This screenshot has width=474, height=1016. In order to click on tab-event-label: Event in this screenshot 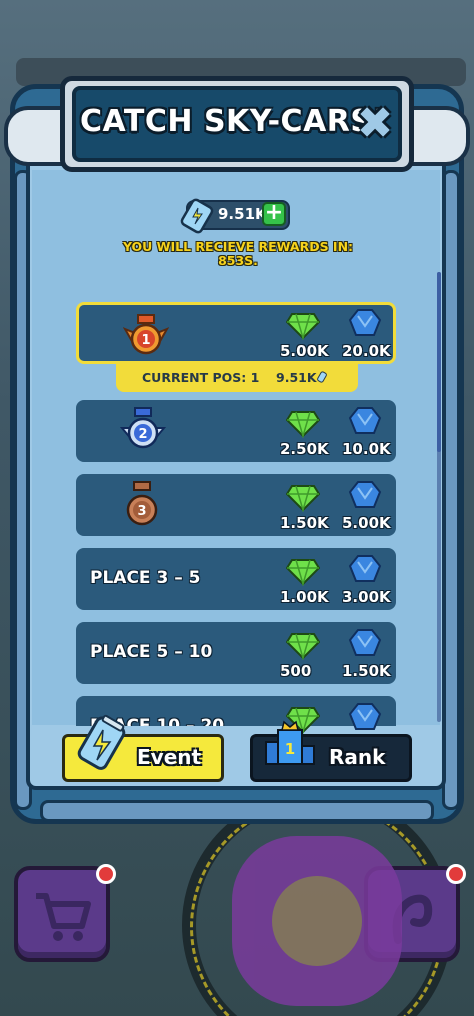, I will do `click(169, 757)`.